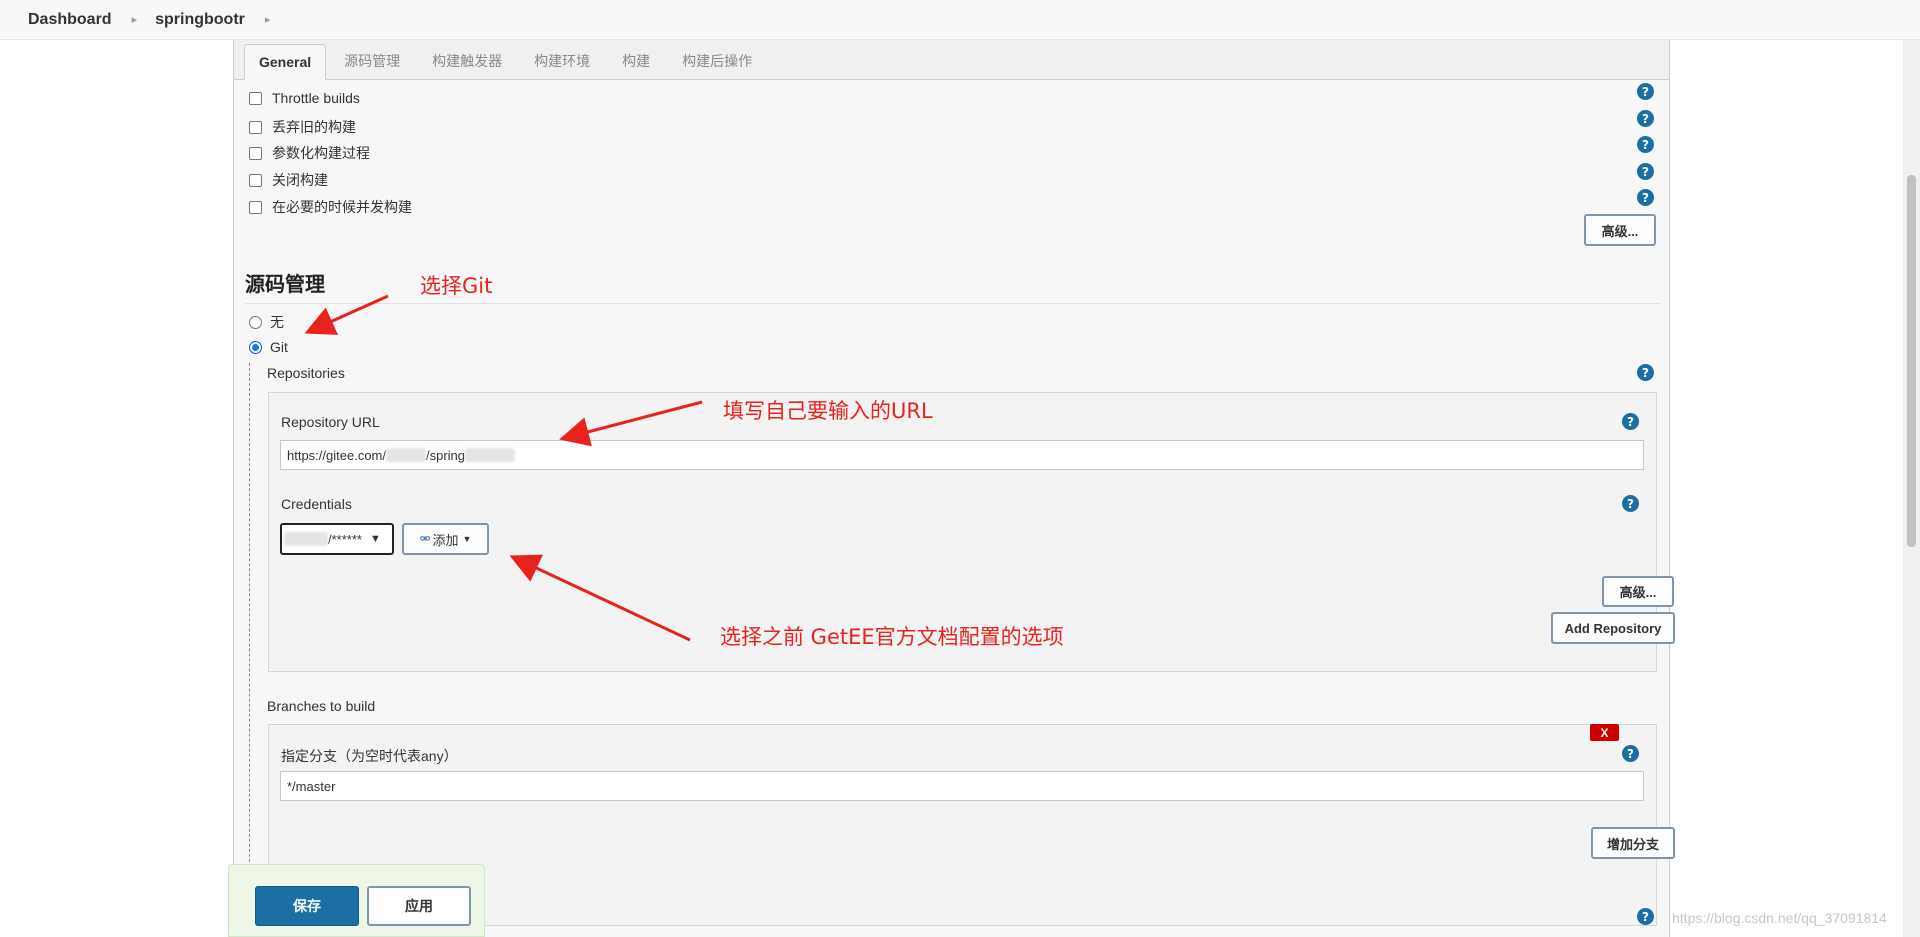  What do you see at coordinates (503, 468) in the screenshot?
I see `annotation-arrows` at bounding box center [503, 468].